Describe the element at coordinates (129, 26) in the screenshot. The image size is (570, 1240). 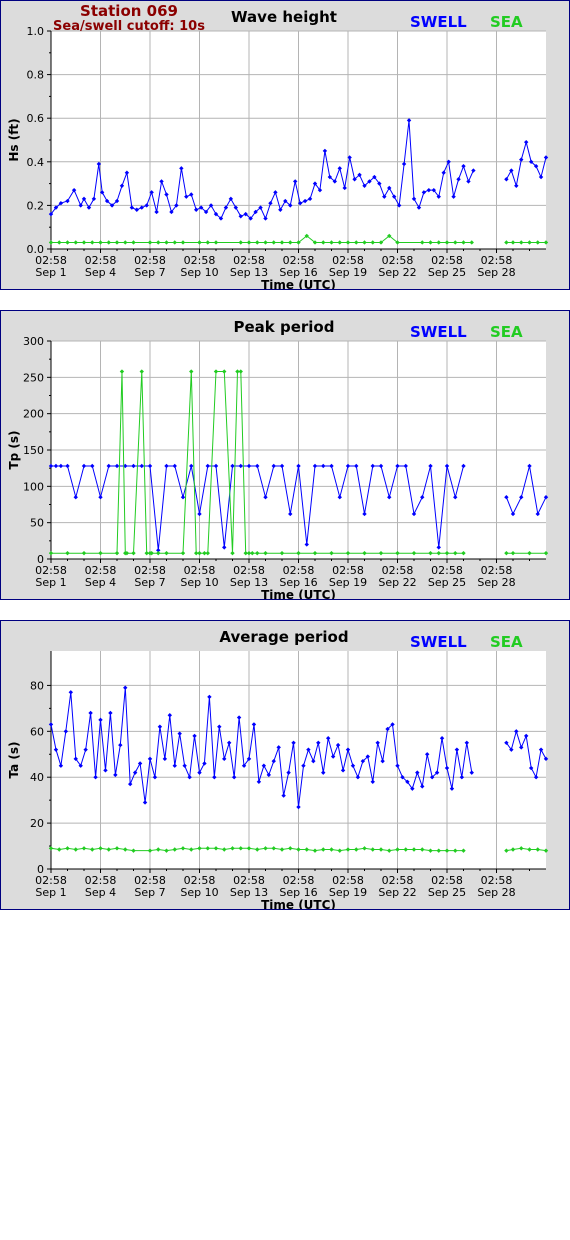
I see `station-cutoff: Sea/swell cutoff: 10s` at that location.